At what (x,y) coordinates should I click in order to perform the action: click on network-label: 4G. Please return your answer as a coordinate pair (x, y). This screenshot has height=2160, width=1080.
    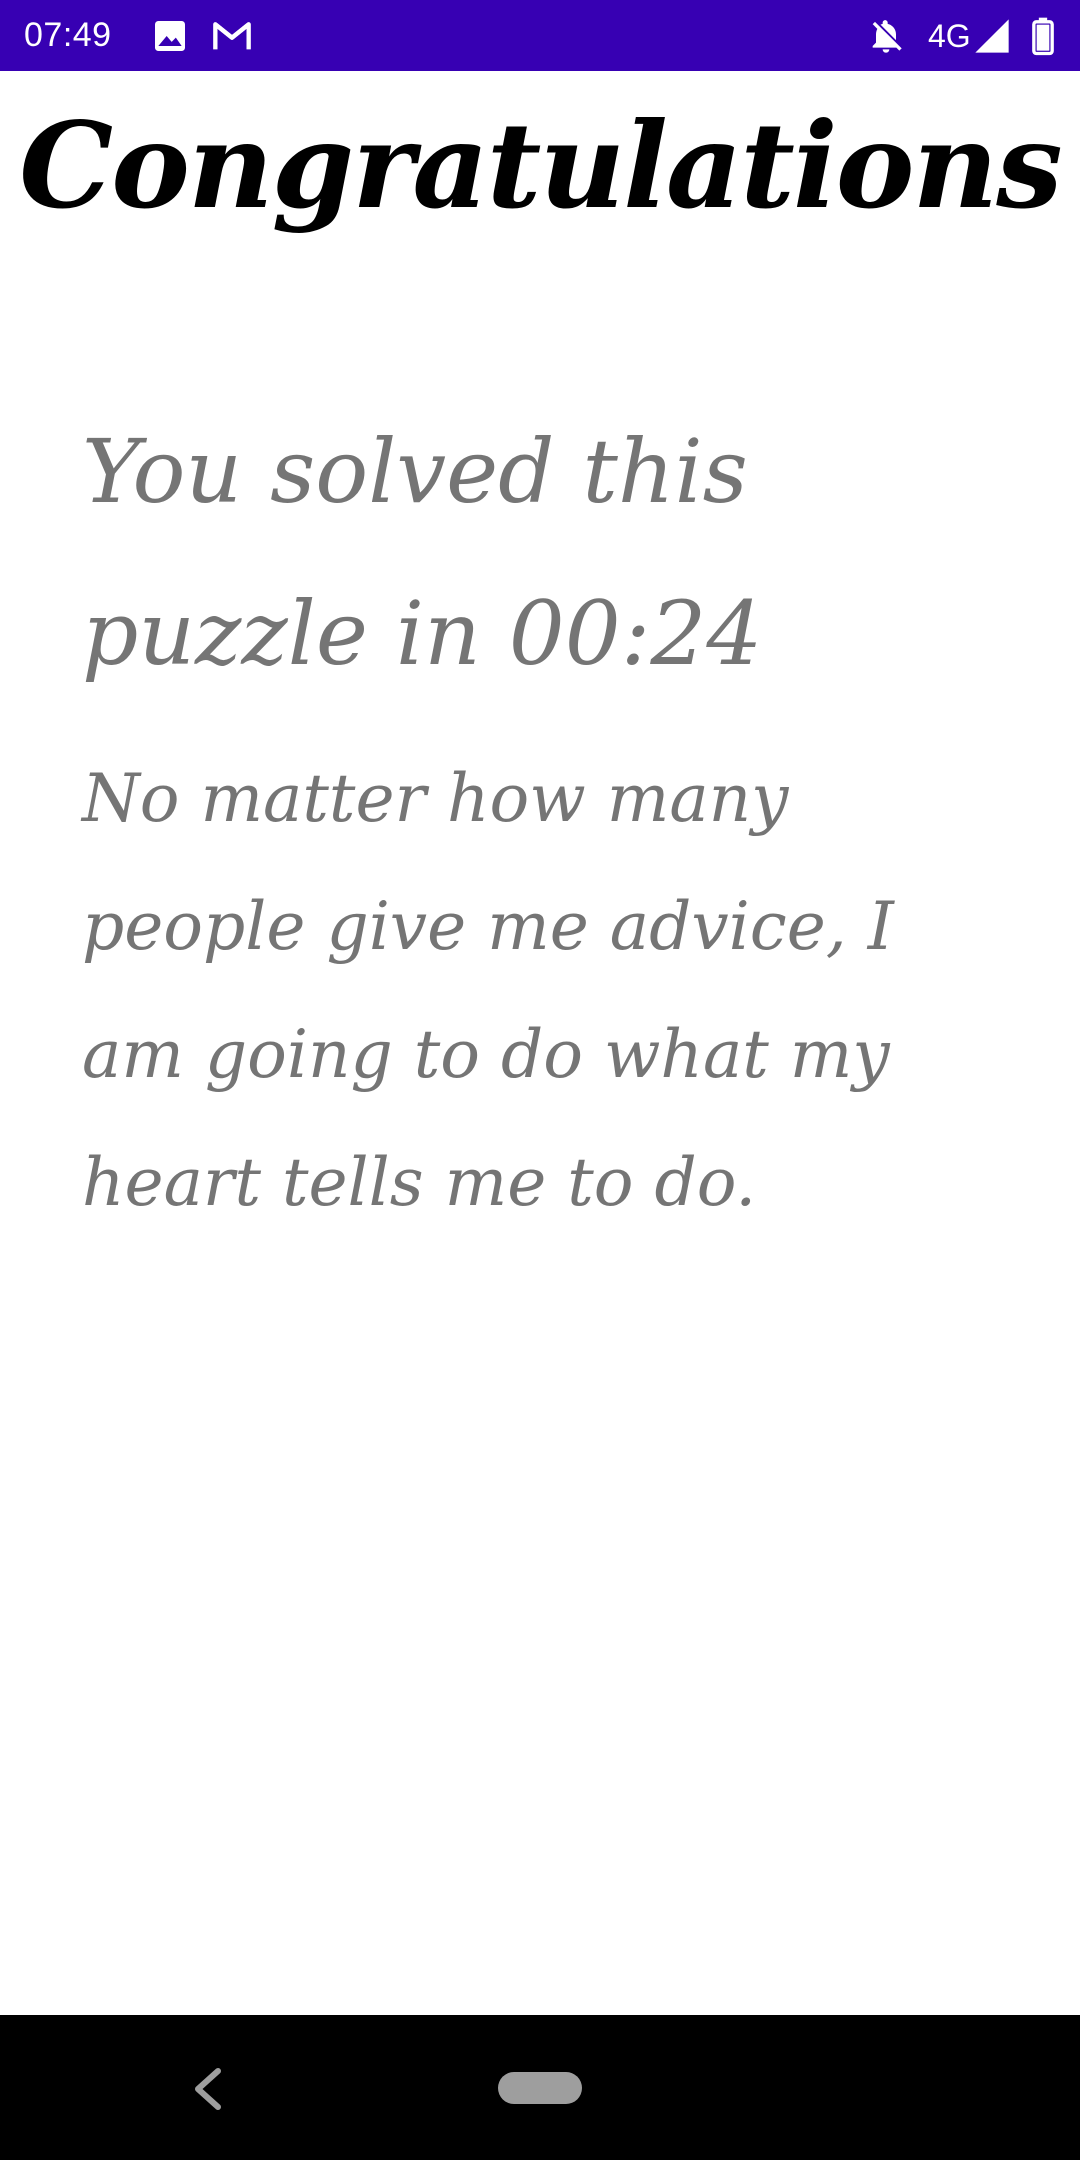
    Looking at the image, I should click on (949, 36).